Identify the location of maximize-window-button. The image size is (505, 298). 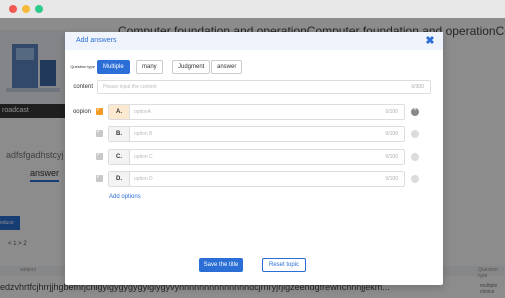
(39, 9).